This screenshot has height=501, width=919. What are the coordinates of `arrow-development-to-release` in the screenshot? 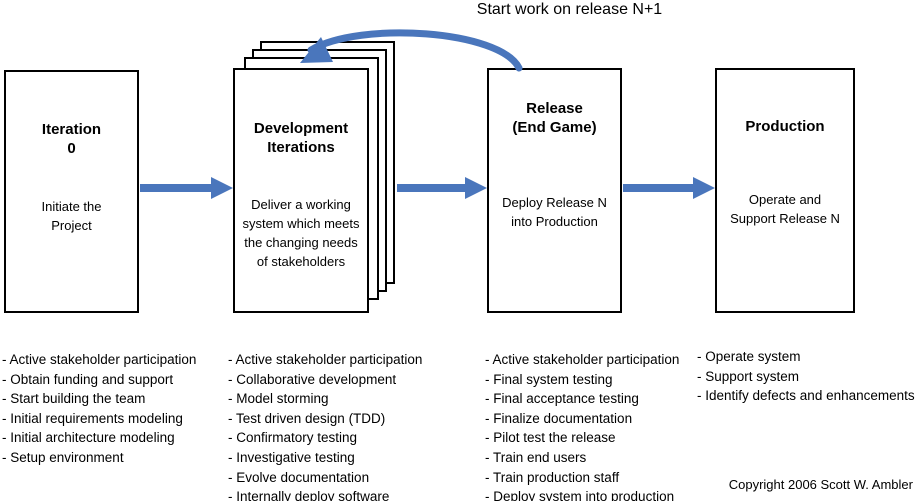 It's located at (442, 188).